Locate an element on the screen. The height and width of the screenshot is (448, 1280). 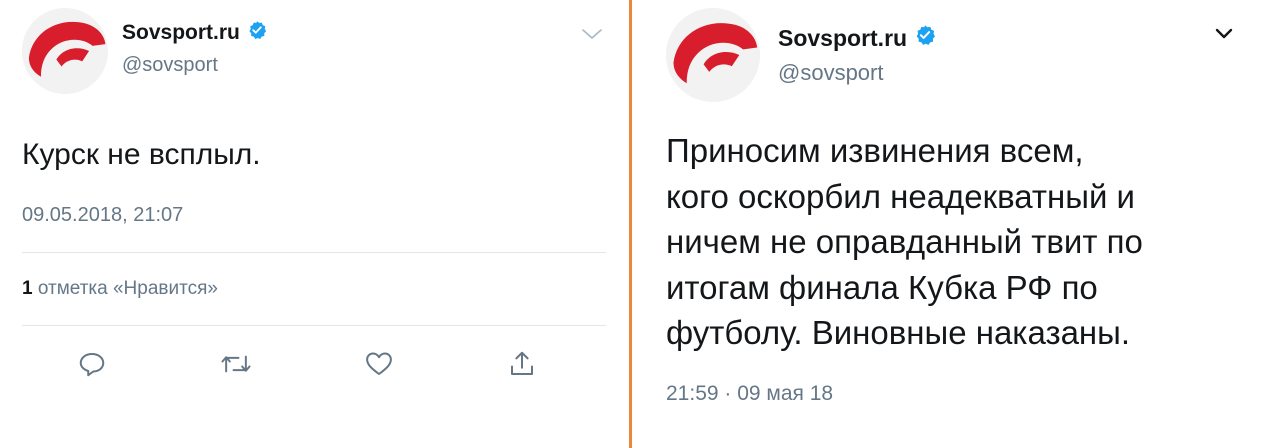
share-icon is located at coordinates (522, 363).